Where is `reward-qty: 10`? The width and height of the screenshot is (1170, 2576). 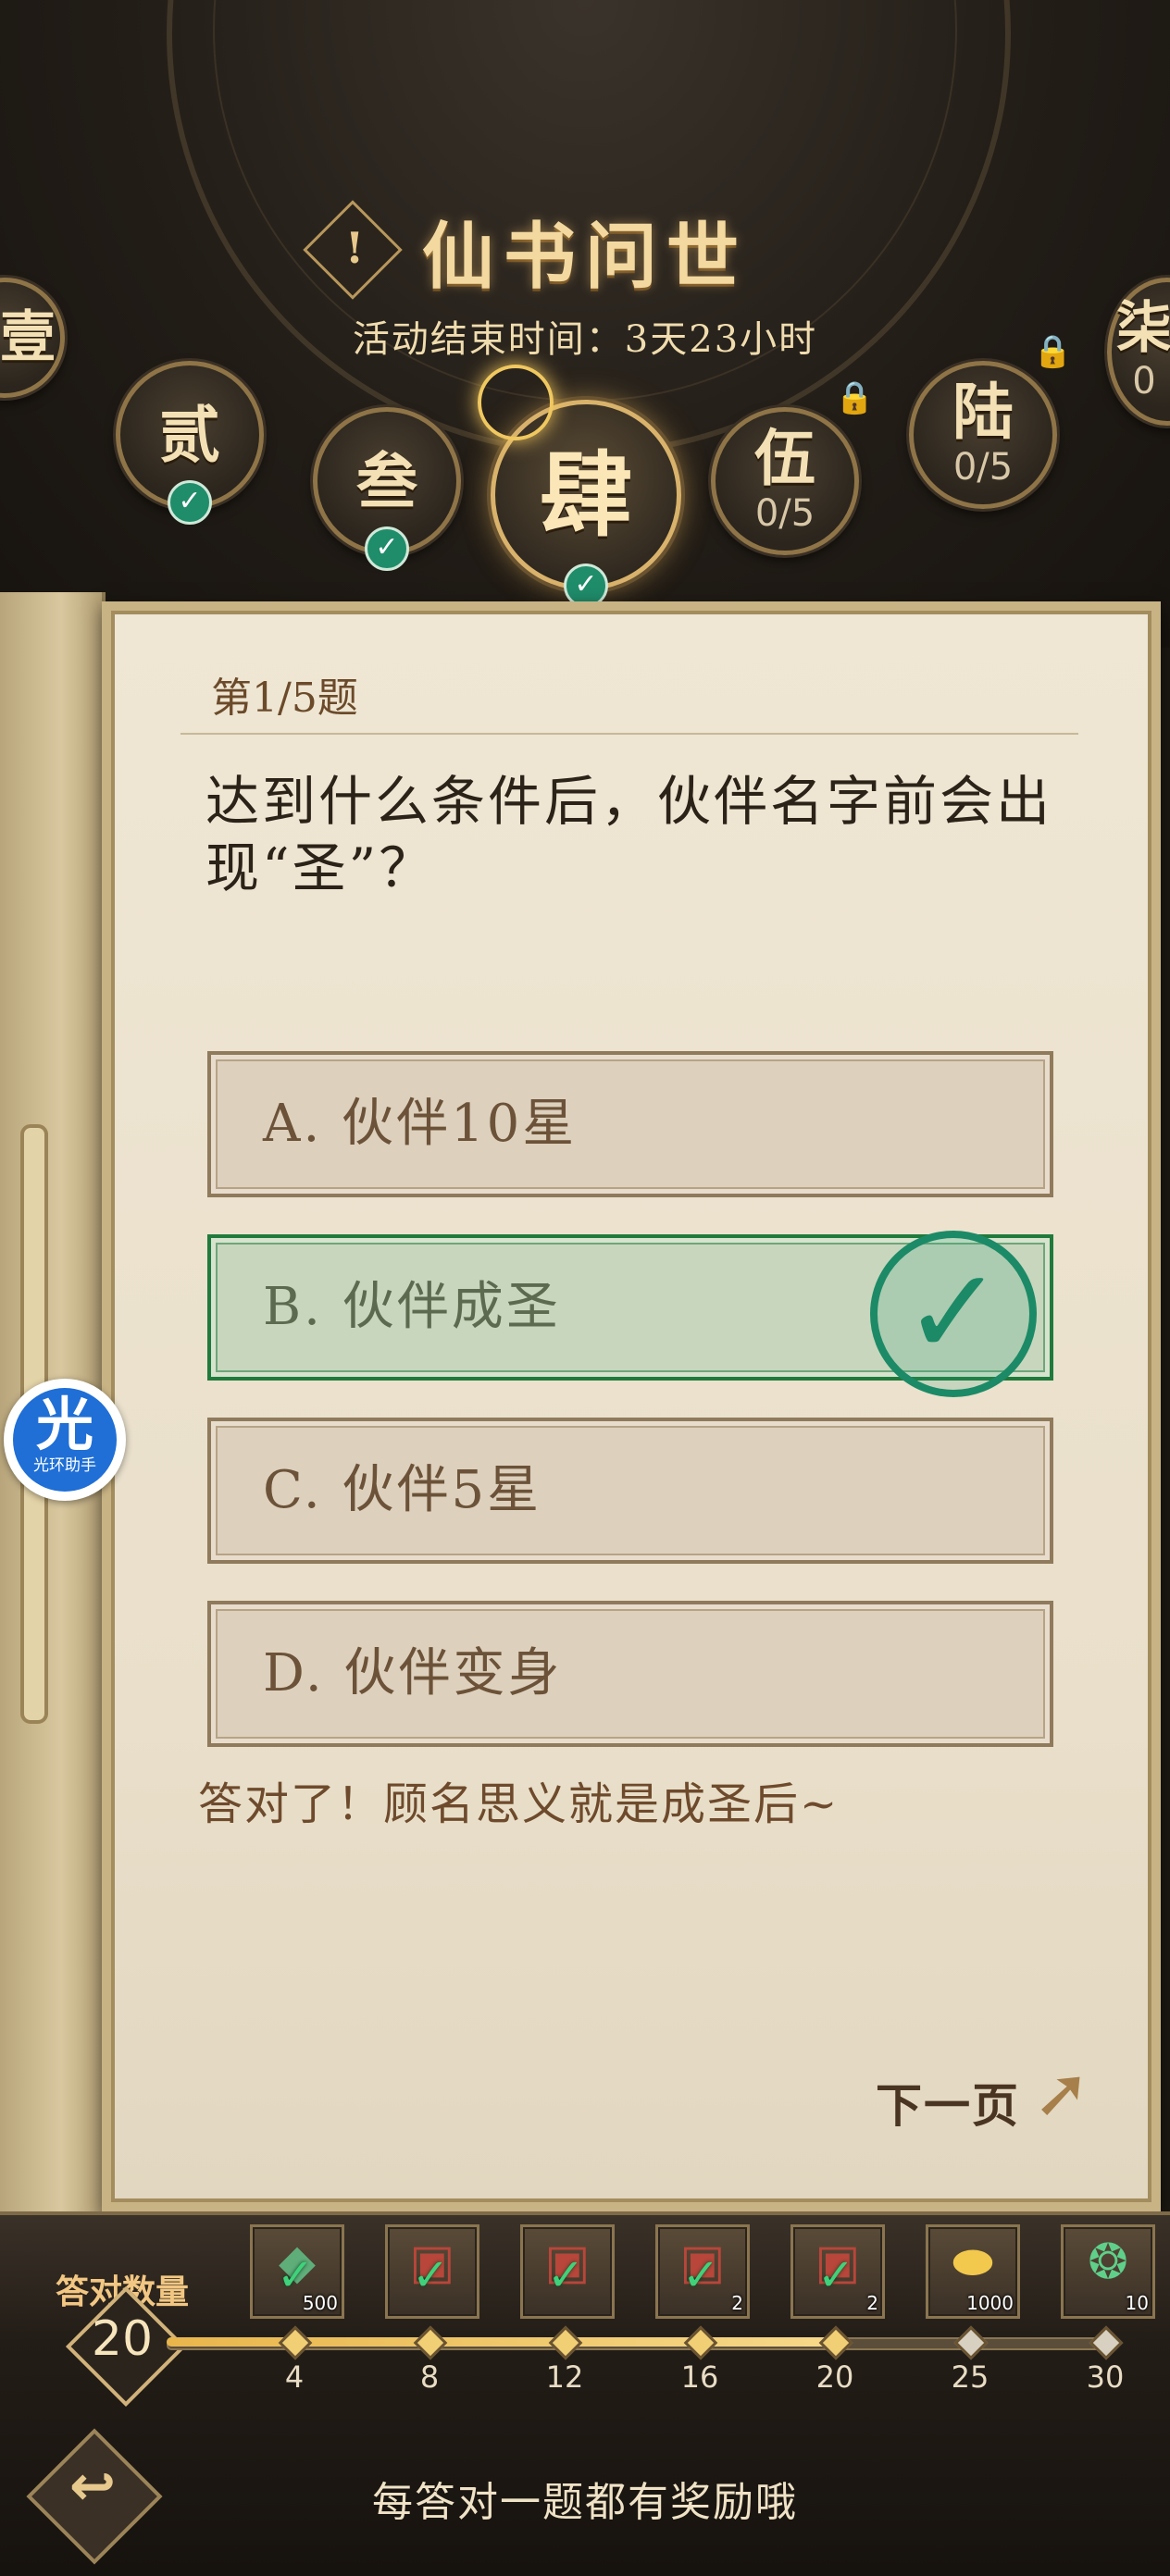
reward-qty: 10 is located at coordinates (1137, 2303).